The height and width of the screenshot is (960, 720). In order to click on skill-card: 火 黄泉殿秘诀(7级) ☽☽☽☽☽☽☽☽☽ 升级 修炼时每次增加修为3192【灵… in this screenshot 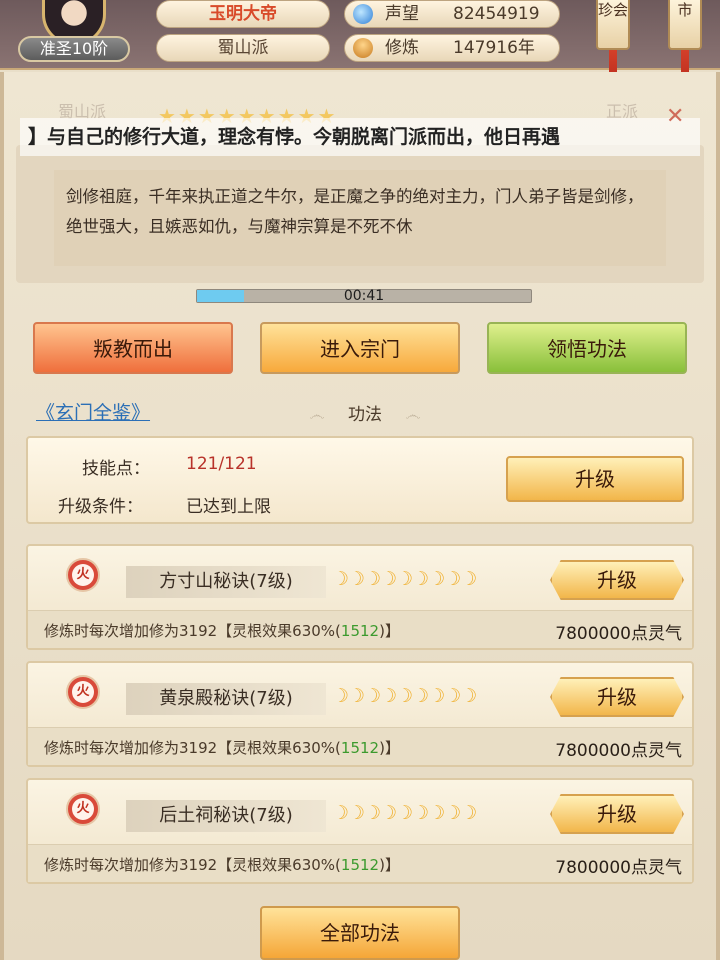, I will do `click(360, 714)`.